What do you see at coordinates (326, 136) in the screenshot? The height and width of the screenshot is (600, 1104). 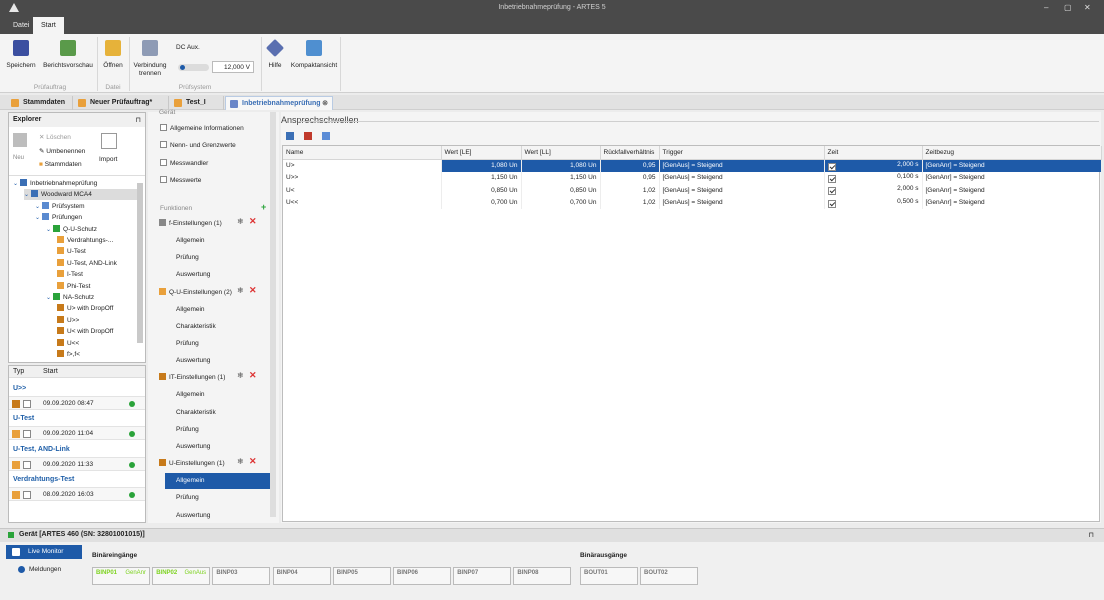 I see `table-copy-icon` at bounding box center [326, 136].